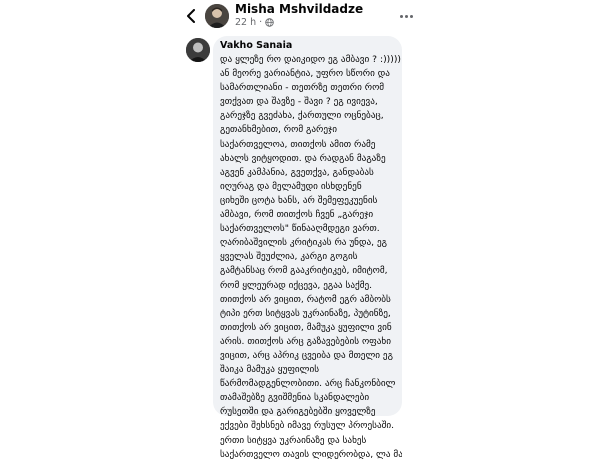  I want to click on comment-line: თამაშებზე გვიშმენია სკანდალები, so click(295, 398).